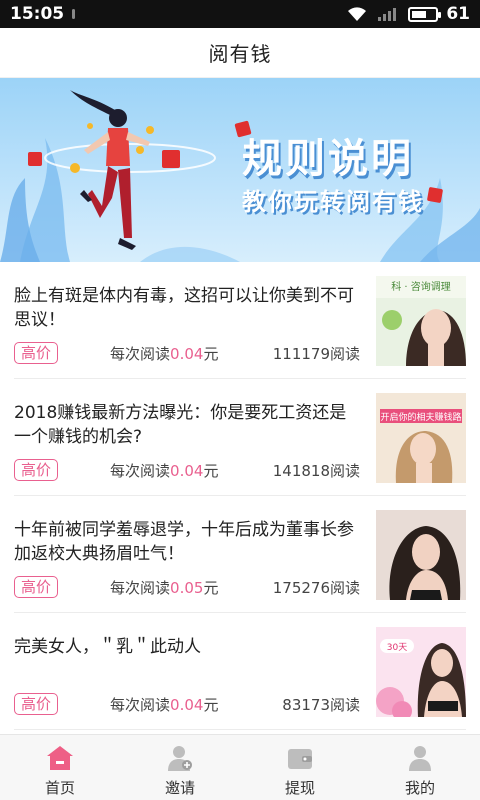 The image size is (480, 800). I want to click on banner-subtitle: 教你玩转阅有钱, so click(333, 202).